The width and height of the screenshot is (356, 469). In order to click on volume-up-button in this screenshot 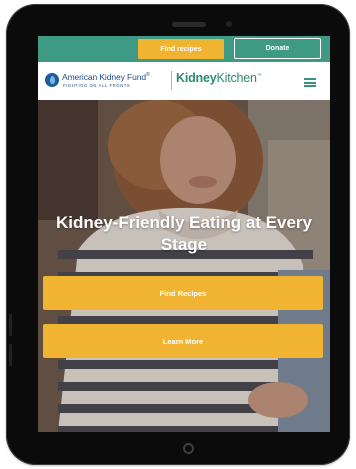, I will do `click(10, 325)`.